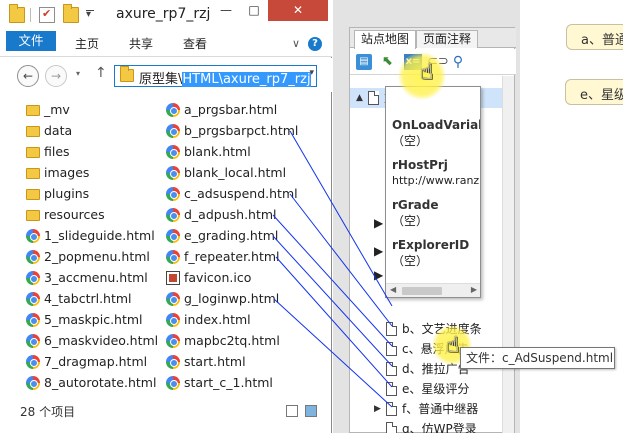 This screenshot has height=433, width=623. Describe the element at coordinates (458, 62) in the screenshot. I see `search-icon: ⚲` at that location.